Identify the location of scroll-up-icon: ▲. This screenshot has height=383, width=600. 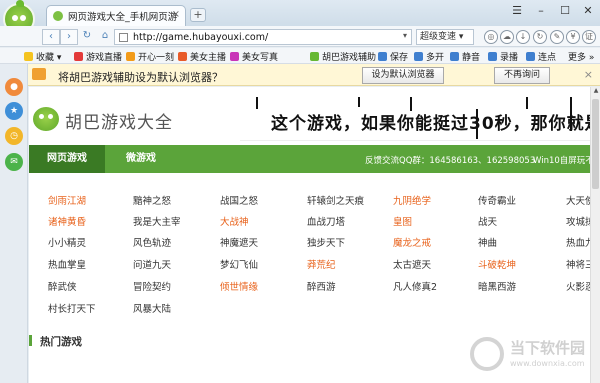
(595, 92).